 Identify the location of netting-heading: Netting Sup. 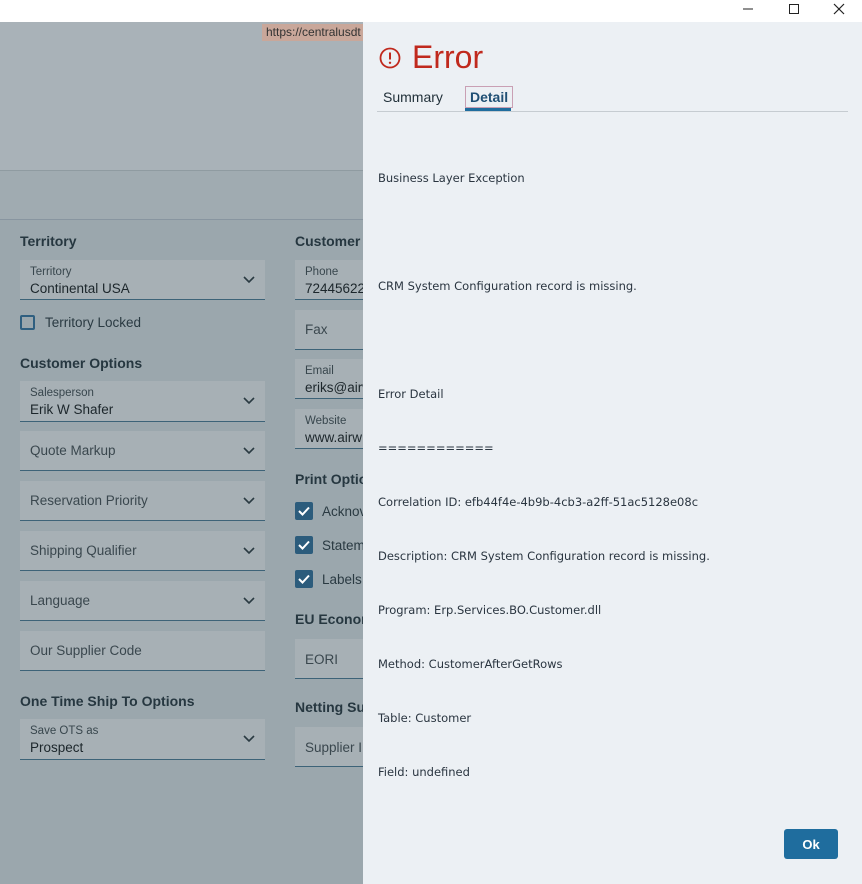
(329, 707).